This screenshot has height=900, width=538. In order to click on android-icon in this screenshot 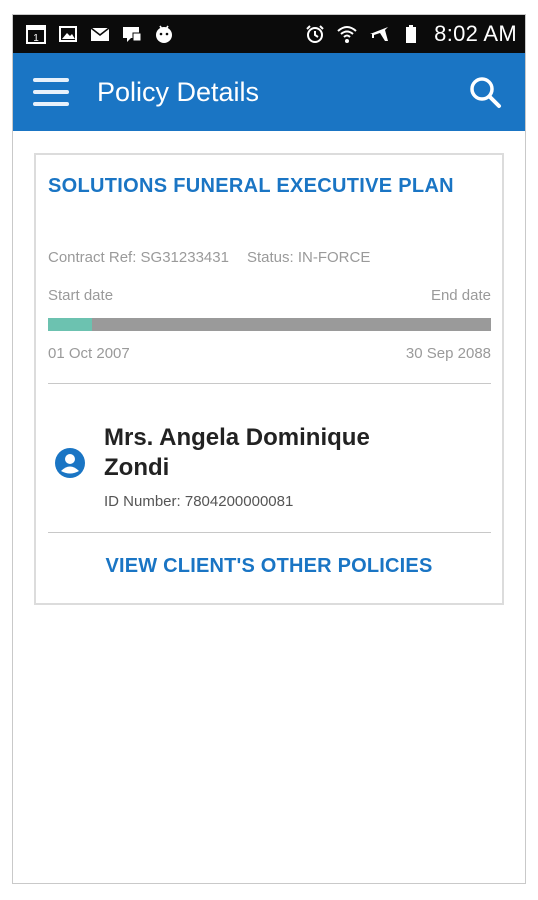, I will do `click(164, 34)`.